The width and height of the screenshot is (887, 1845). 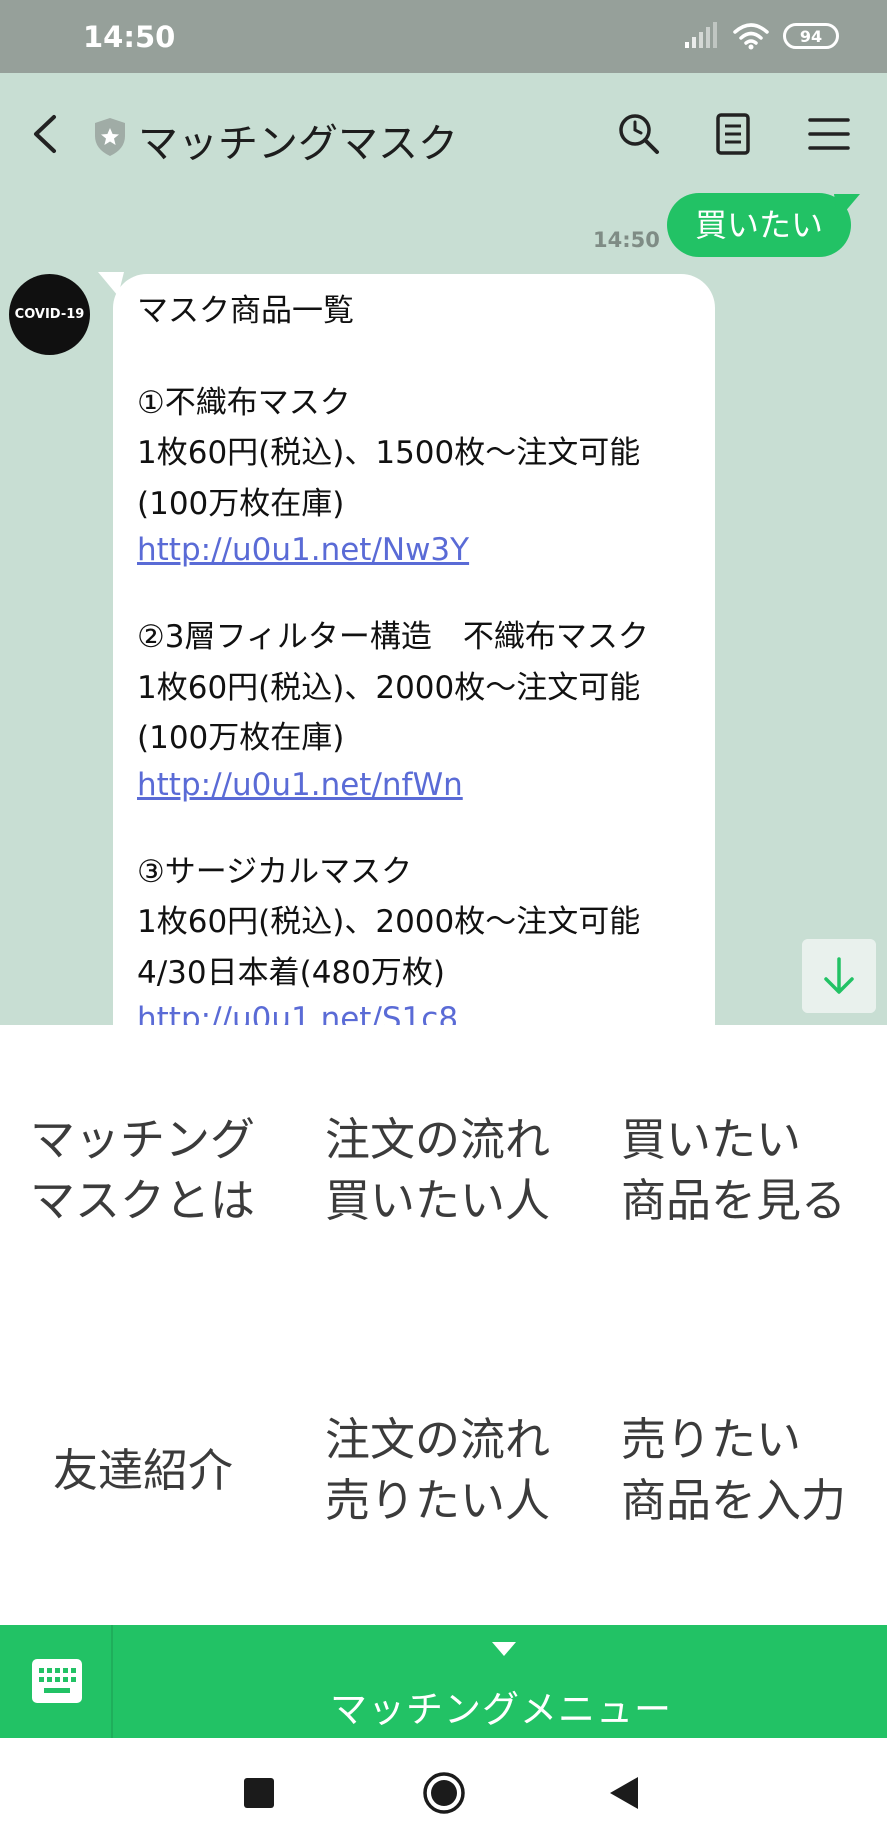 I want to click on back-arrow-icon, so click(x=46, y=134).